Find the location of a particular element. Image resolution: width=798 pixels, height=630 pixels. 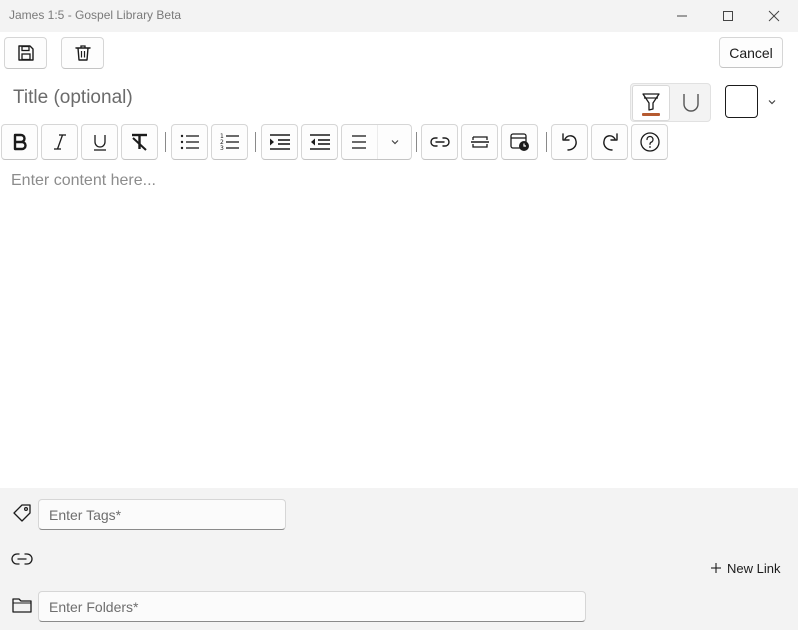

italic-button is located at coordinates (59, 142).